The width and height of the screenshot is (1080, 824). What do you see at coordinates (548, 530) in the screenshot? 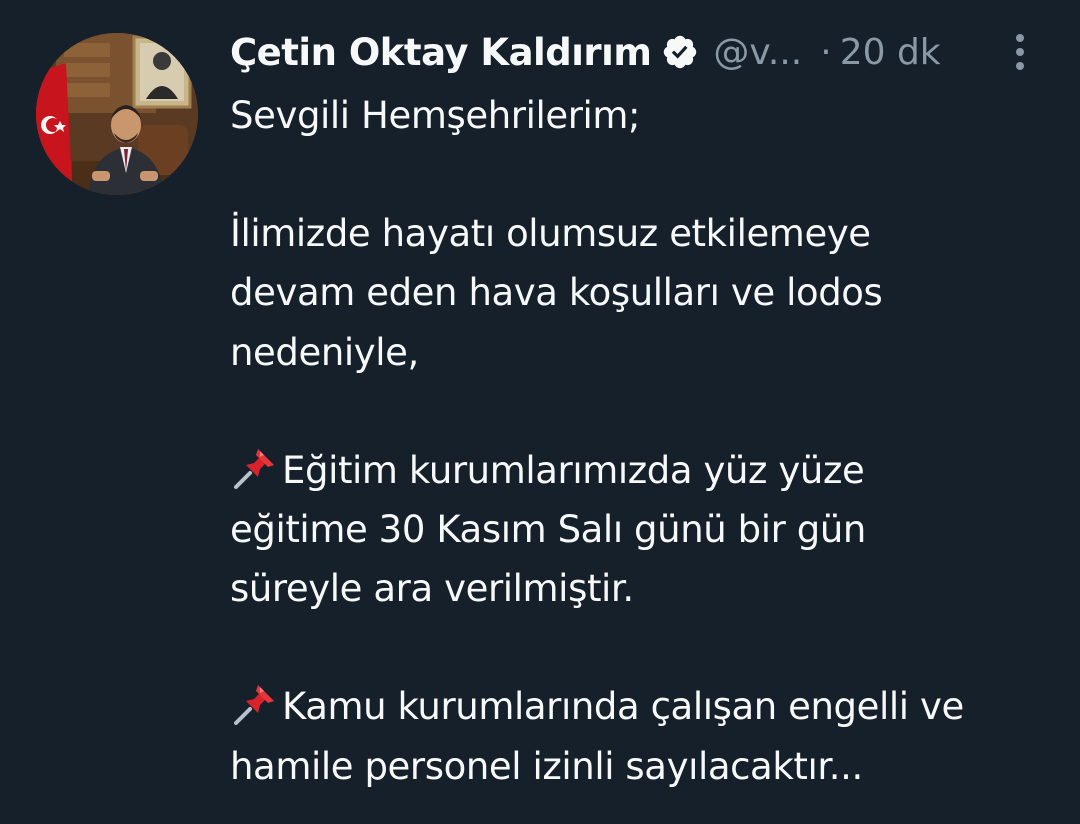
I see `tweet-line: eğitime 30 Kasım Salı günü bir gün` at bounding box center [548, 530].